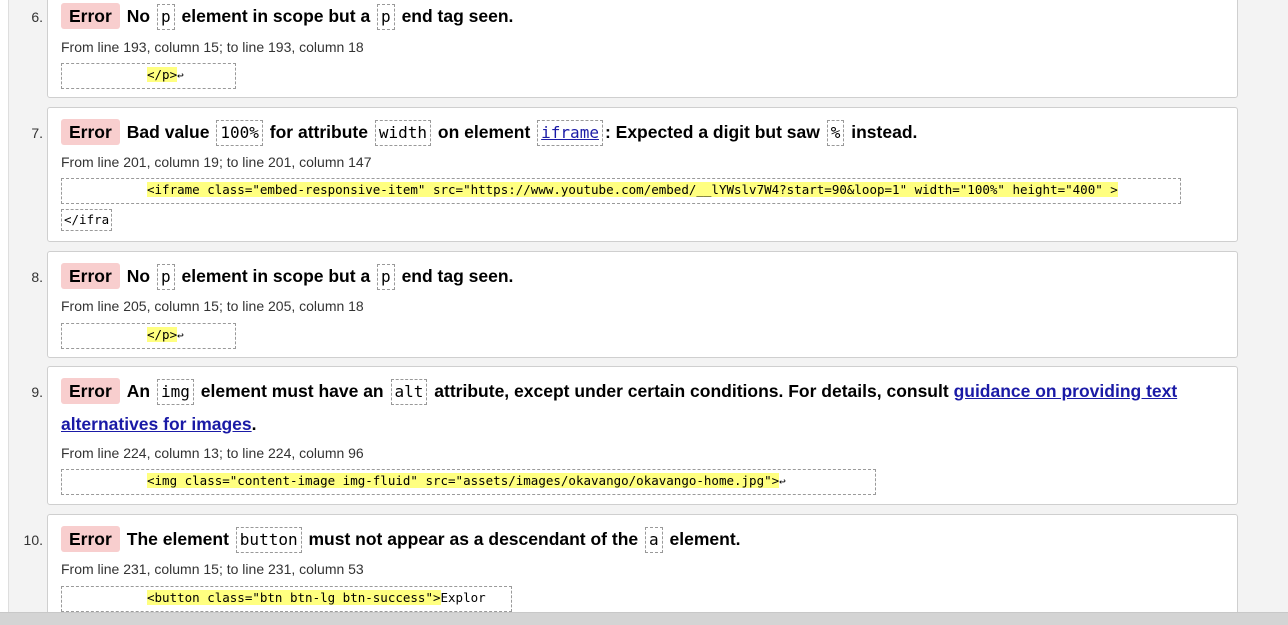  I want to click on code-snippet: width, so click(403, 133).